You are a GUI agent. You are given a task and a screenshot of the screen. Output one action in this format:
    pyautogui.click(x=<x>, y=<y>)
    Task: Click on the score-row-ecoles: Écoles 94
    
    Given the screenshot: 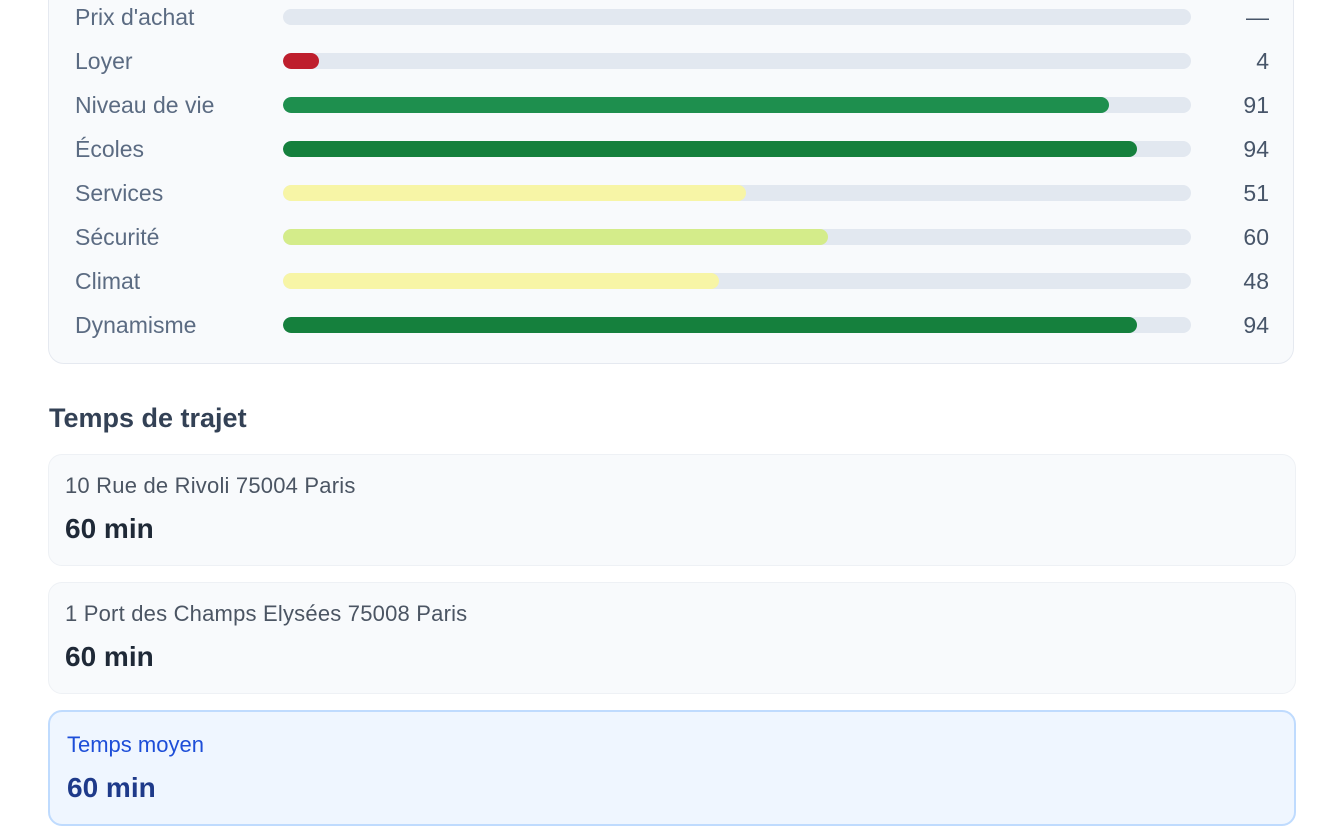 What is the action you would take?
    pyautogui.click(x=671, y=149)
    